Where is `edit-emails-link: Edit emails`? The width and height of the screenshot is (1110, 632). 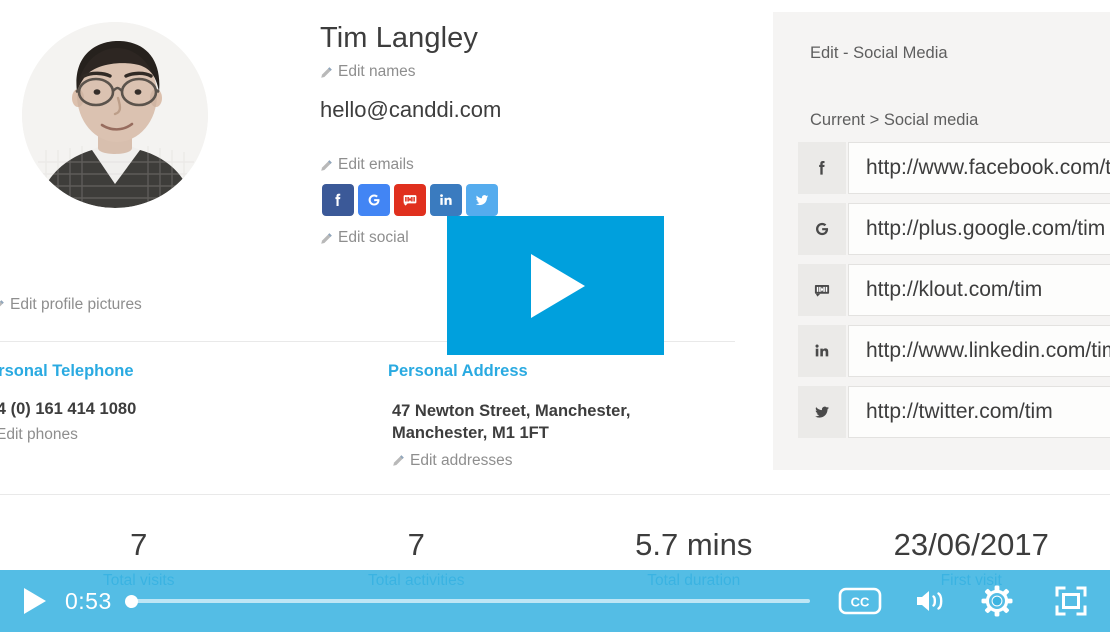
edit-emails-link: Edit emails is located at coordinates (367, 165).